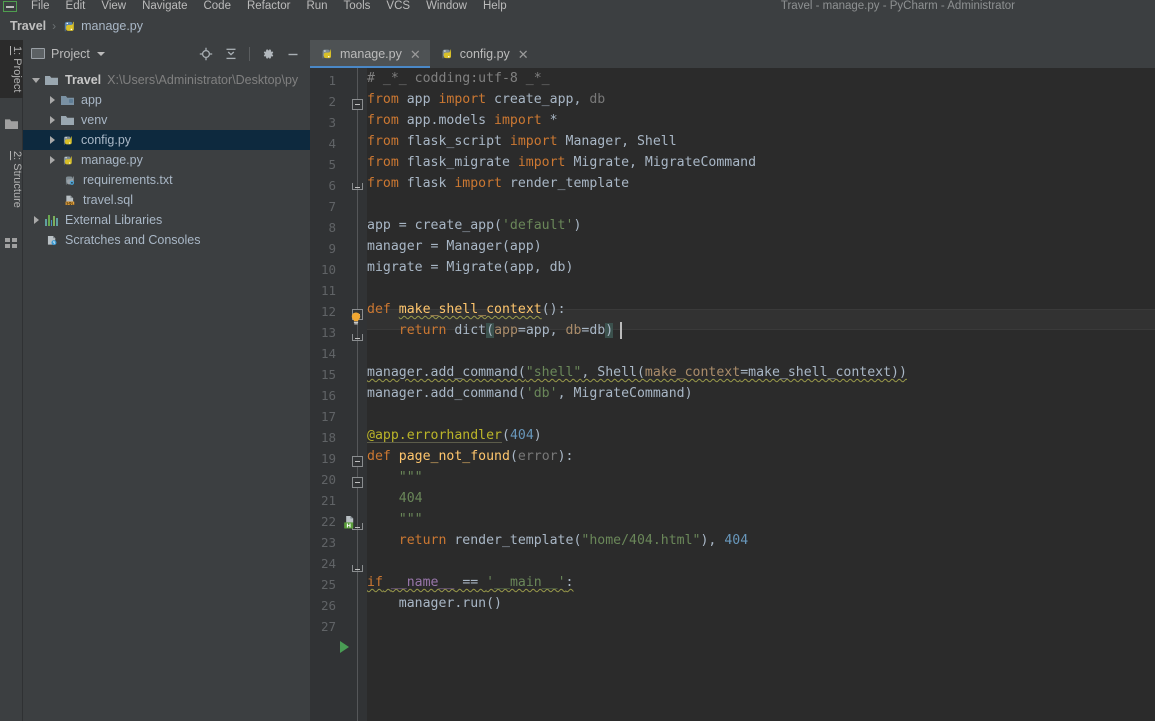 This screenshot has height=721, width=1155. Describe the element at coordinates (231, 54) in the screenshot. I see `collapse-all-icon` at that location.